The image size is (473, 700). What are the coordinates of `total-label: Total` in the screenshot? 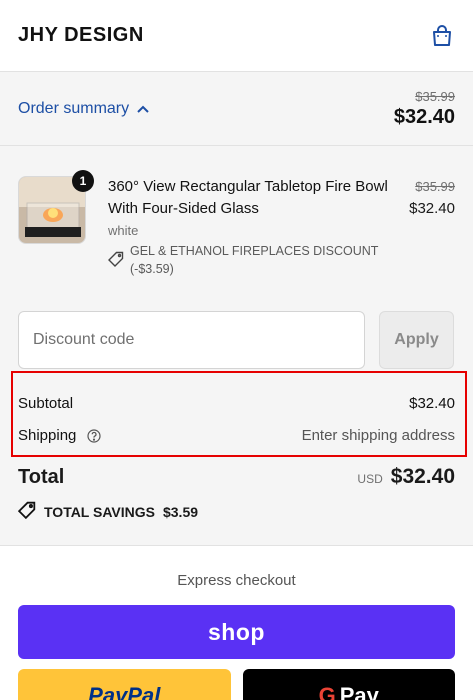 It's located at (41, 476).